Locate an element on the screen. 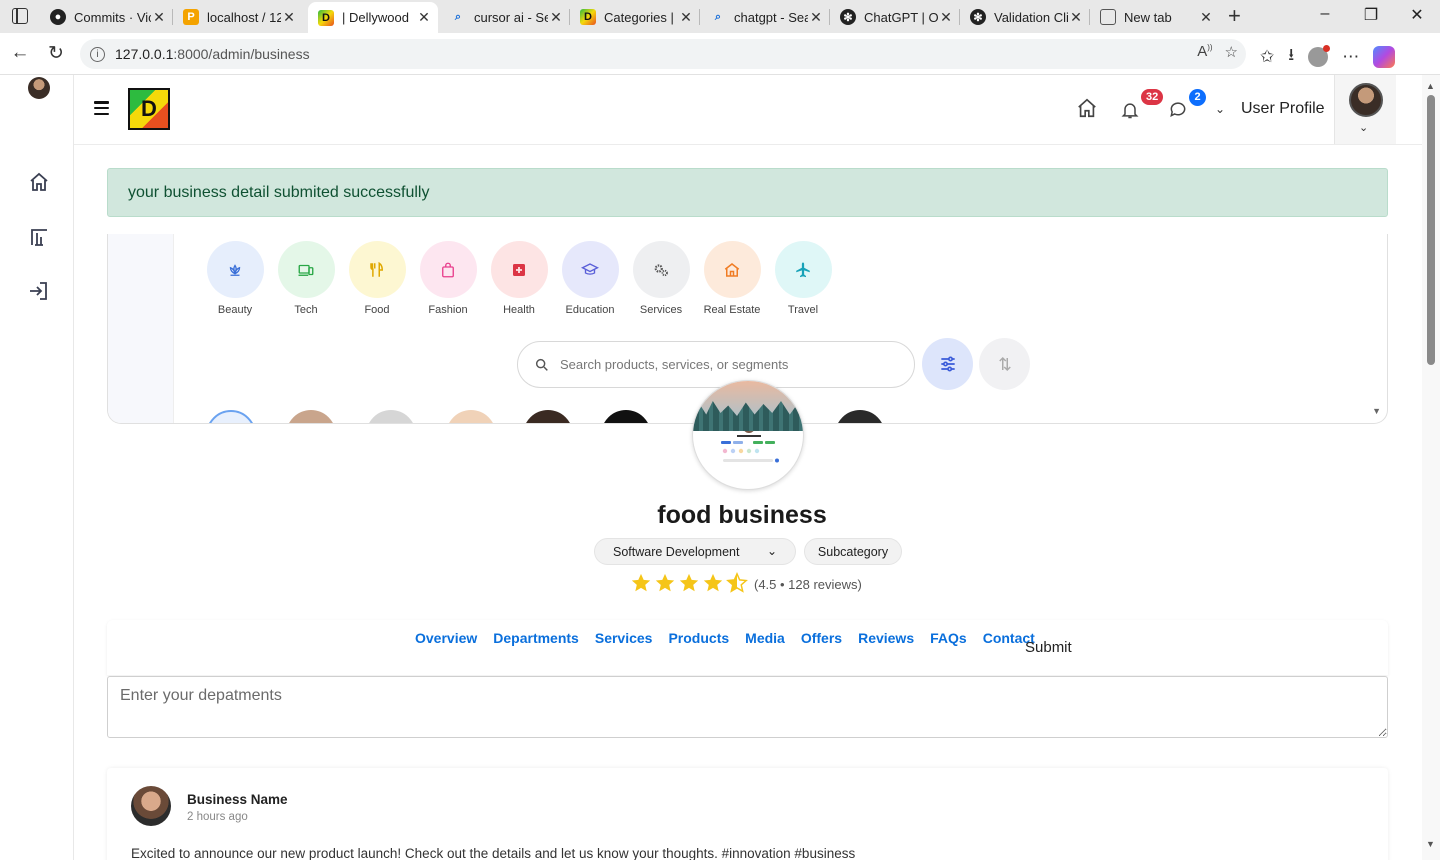 The height and width of the screenshot is (860, 1440). browser-tab: ✻ ChatGPT | Op ✕ is located at coordinates (895, 17).